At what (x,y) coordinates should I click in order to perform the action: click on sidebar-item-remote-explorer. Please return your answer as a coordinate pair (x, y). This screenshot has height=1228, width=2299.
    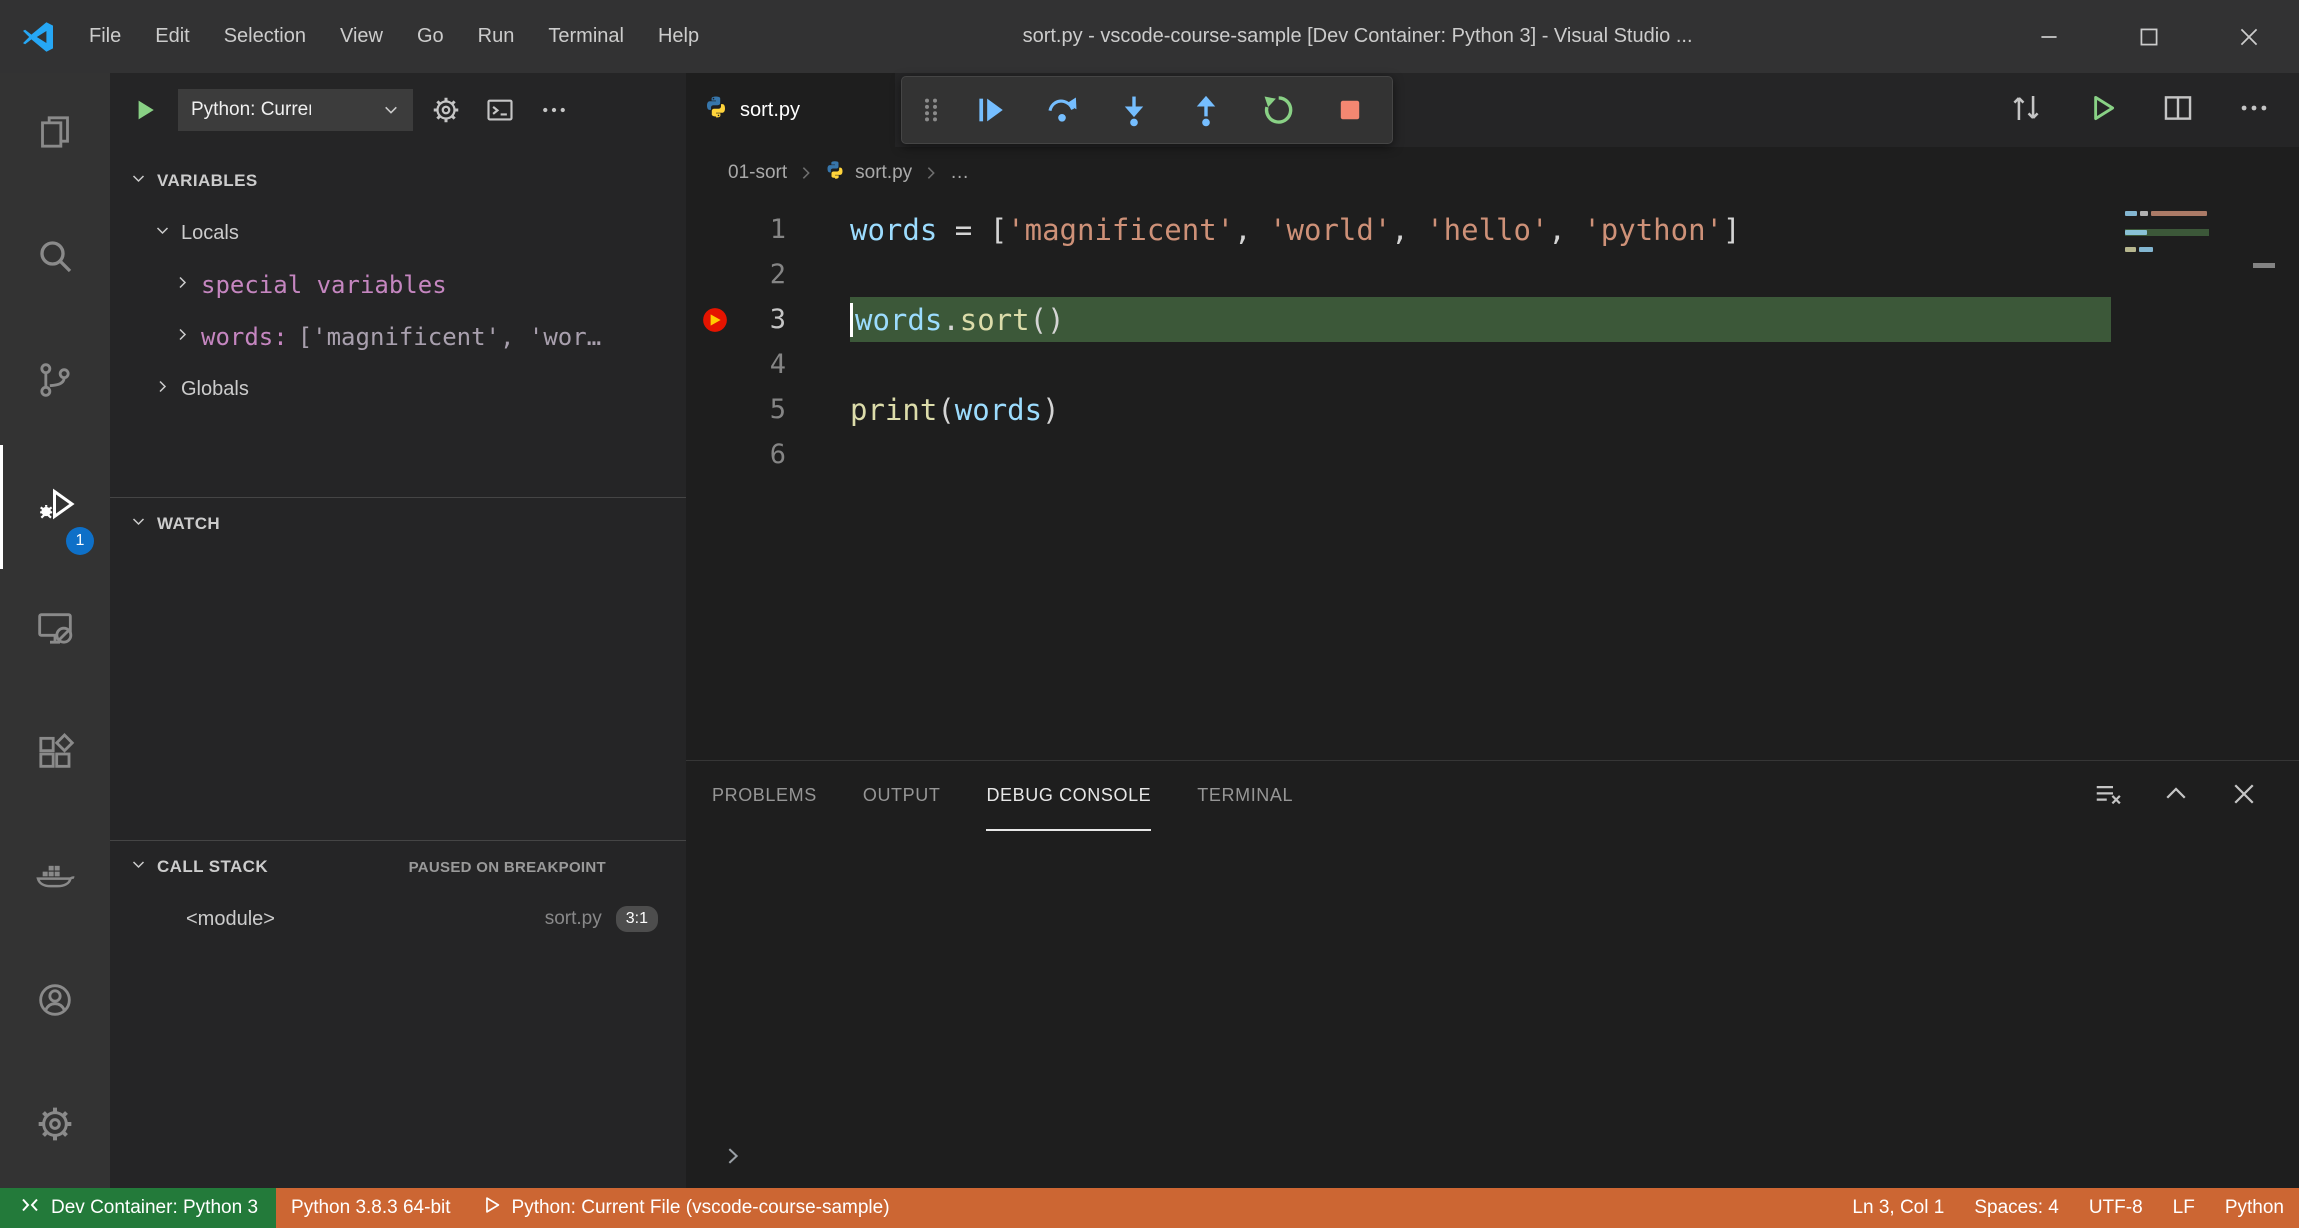
    Looking at the image, I should click on (55, 631).